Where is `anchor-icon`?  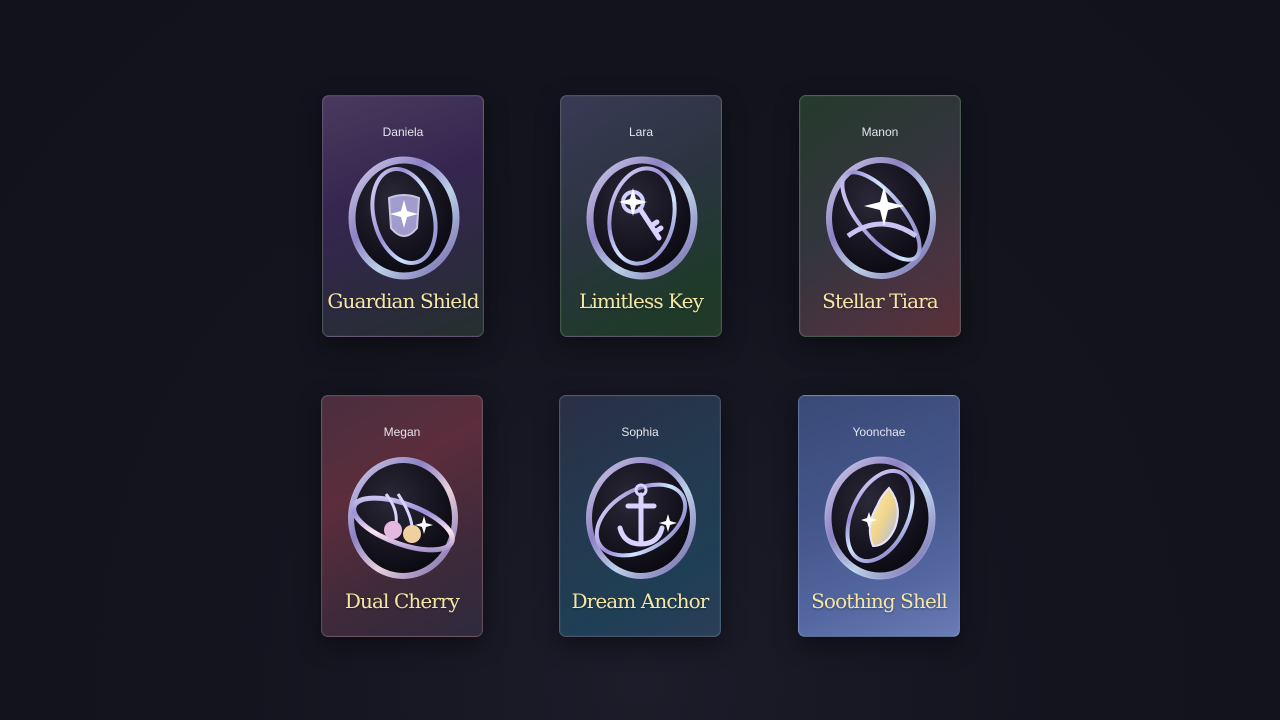 anchor-icon is located at coordinates (641, 517).